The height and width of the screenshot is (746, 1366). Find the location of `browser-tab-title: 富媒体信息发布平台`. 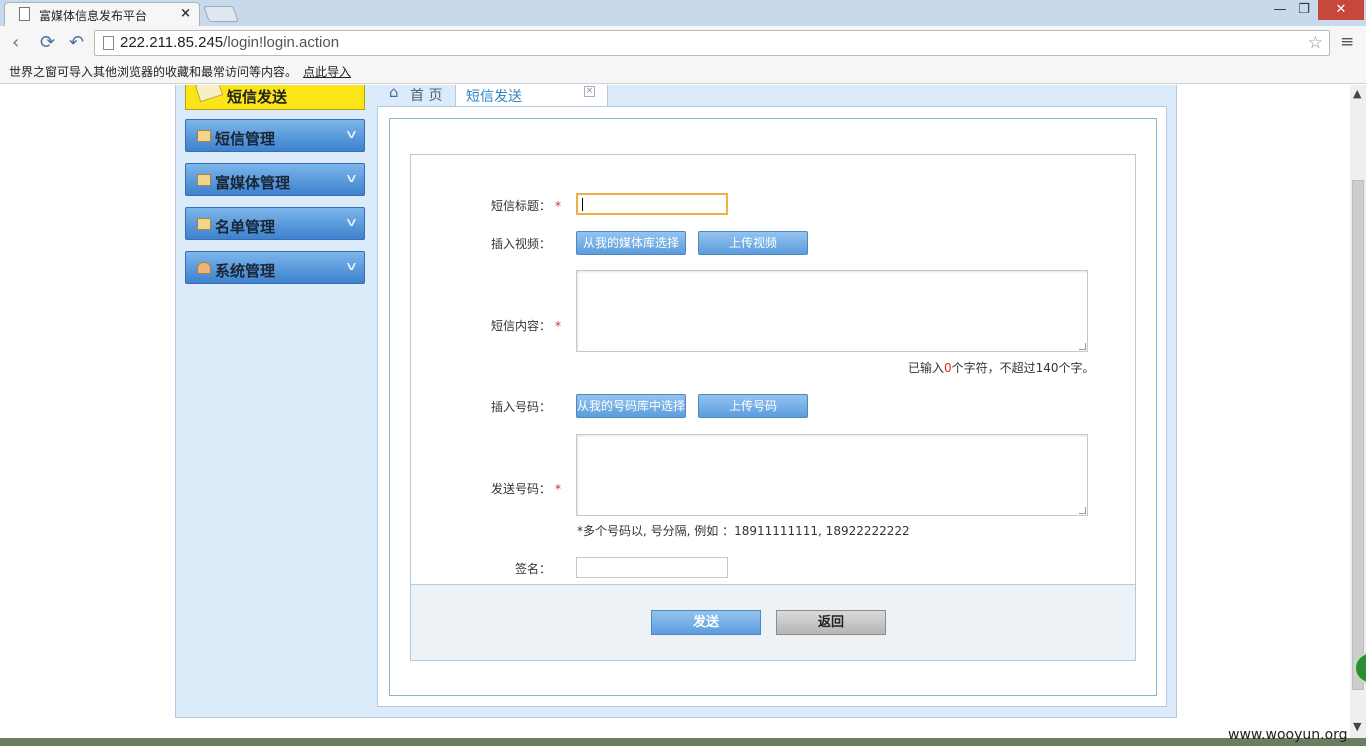

browser-tab-title: 富媒体信息发布平台 is located at coordinates (93, 16).